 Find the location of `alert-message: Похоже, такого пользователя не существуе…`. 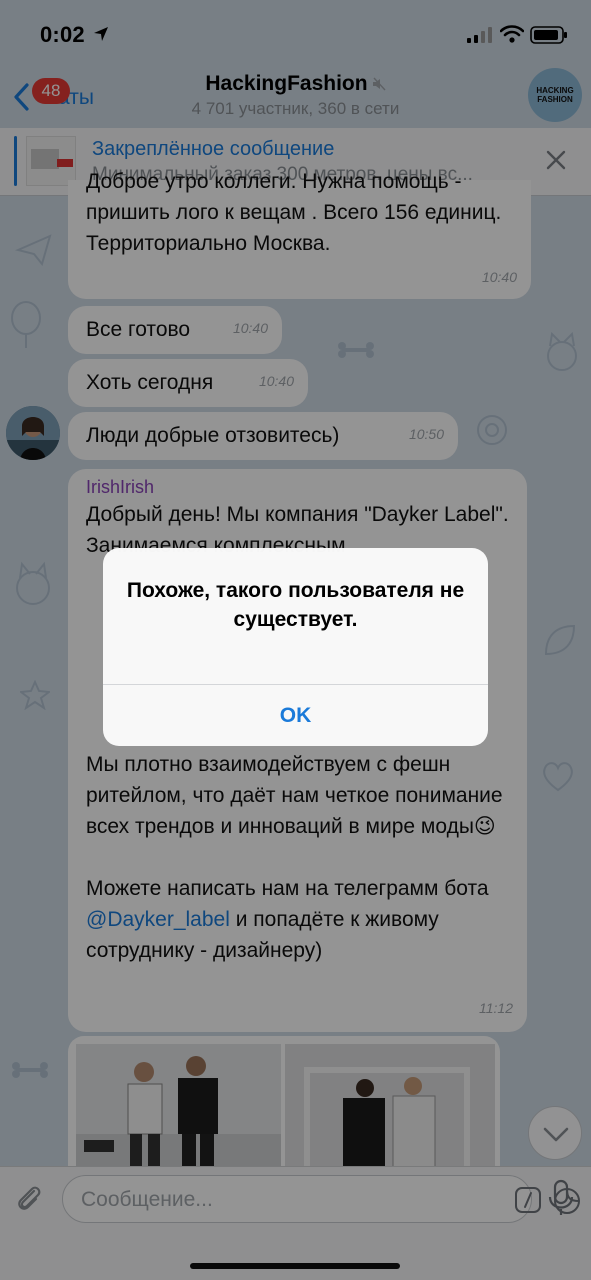

alert-message: Похоже, такого пользователя не существуе… is located at coordinates (295, 605).